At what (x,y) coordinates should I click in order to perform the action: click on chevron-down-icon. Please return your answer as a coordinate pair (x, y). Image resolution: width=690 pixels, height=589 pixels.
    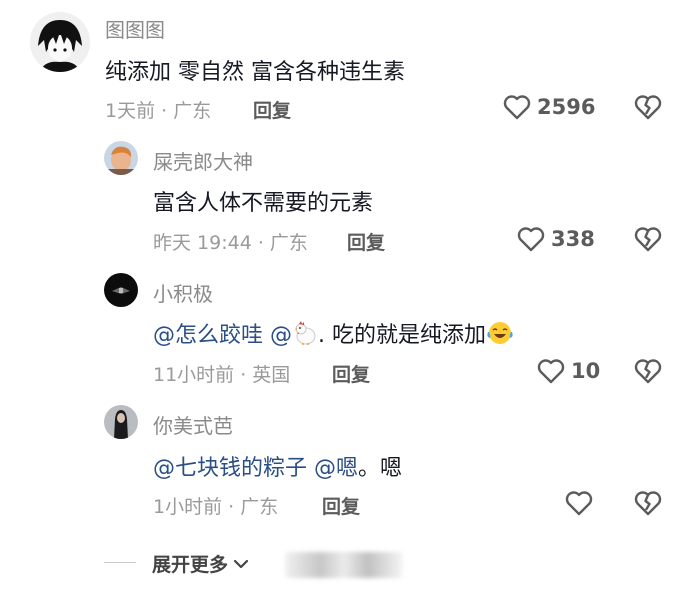
    Looking at the image, I should click on (241, 563).